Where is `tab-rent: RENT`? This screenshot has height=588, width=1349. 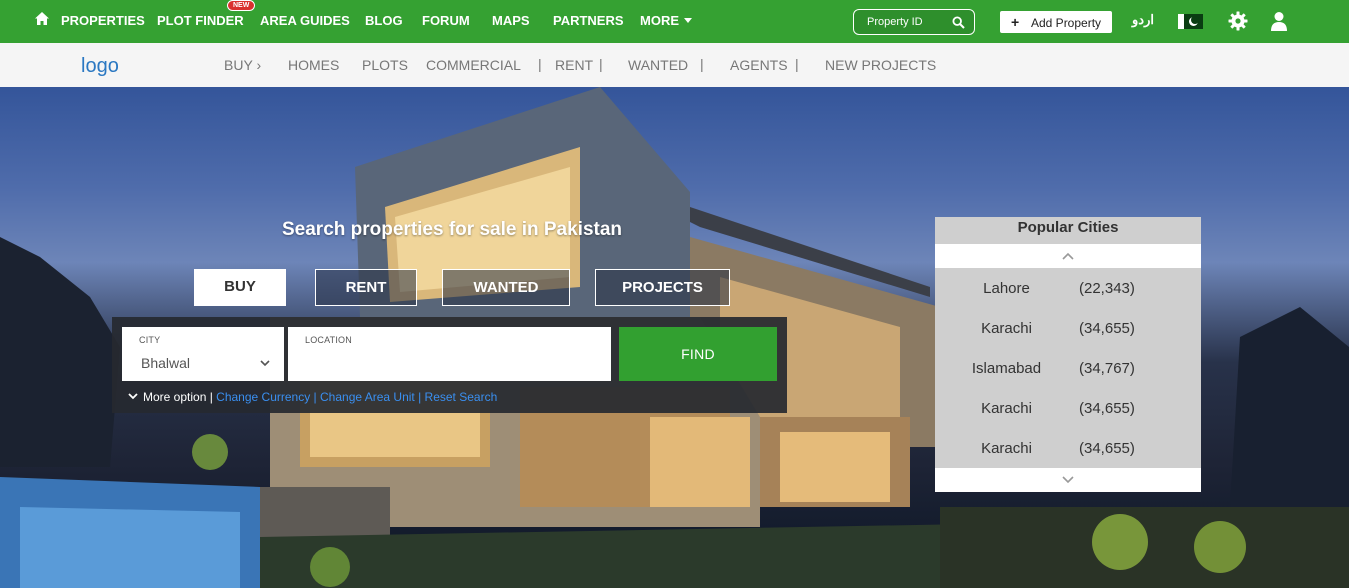 tab-rent: RENT is located at coordinates (366, 287).